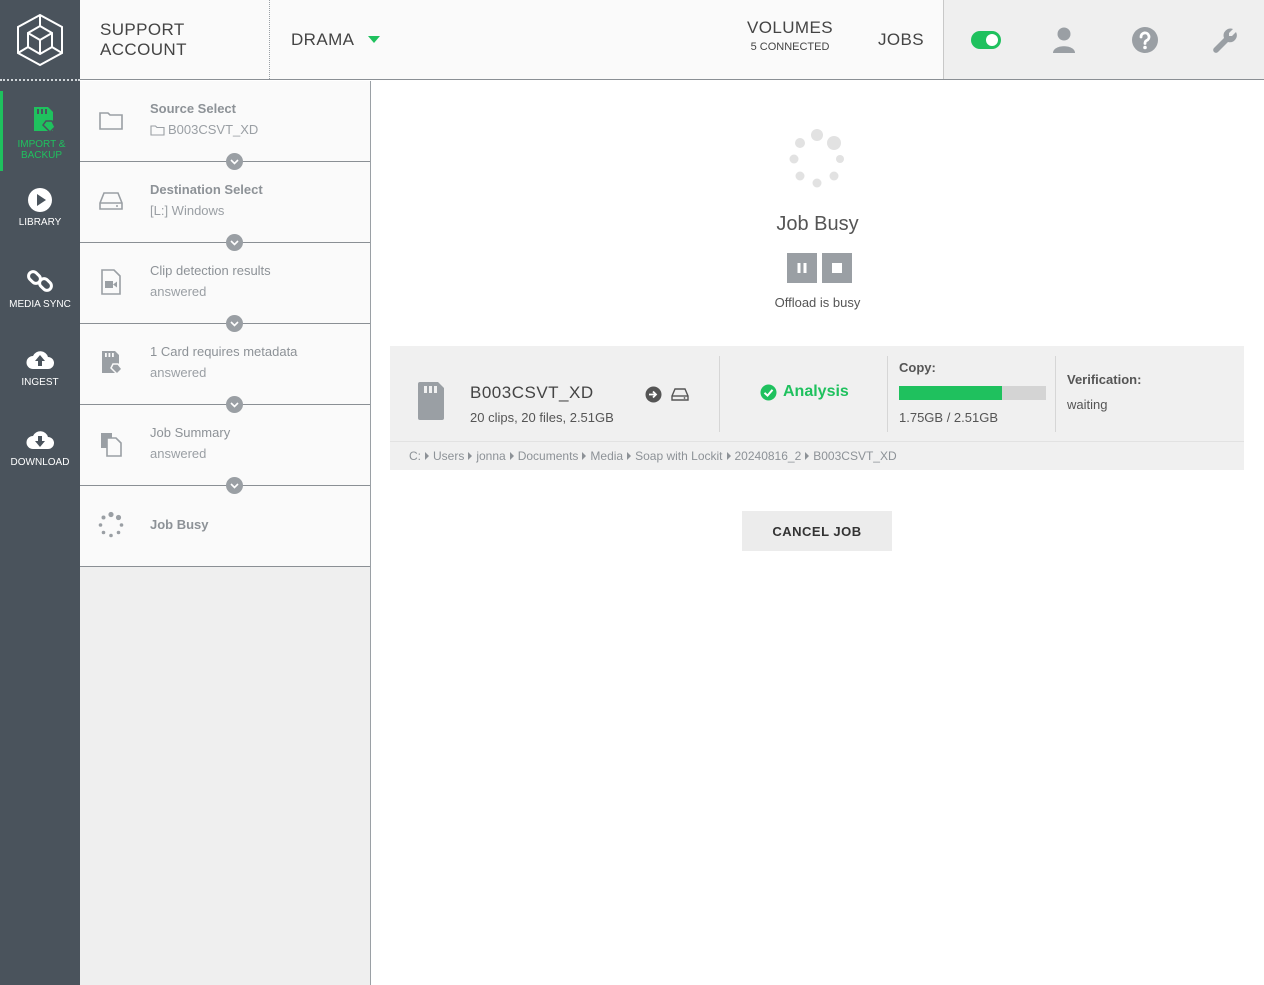 The width and height of the screenshot is (1264, 985). I want to click on spinner-icon, so click(111, 525).